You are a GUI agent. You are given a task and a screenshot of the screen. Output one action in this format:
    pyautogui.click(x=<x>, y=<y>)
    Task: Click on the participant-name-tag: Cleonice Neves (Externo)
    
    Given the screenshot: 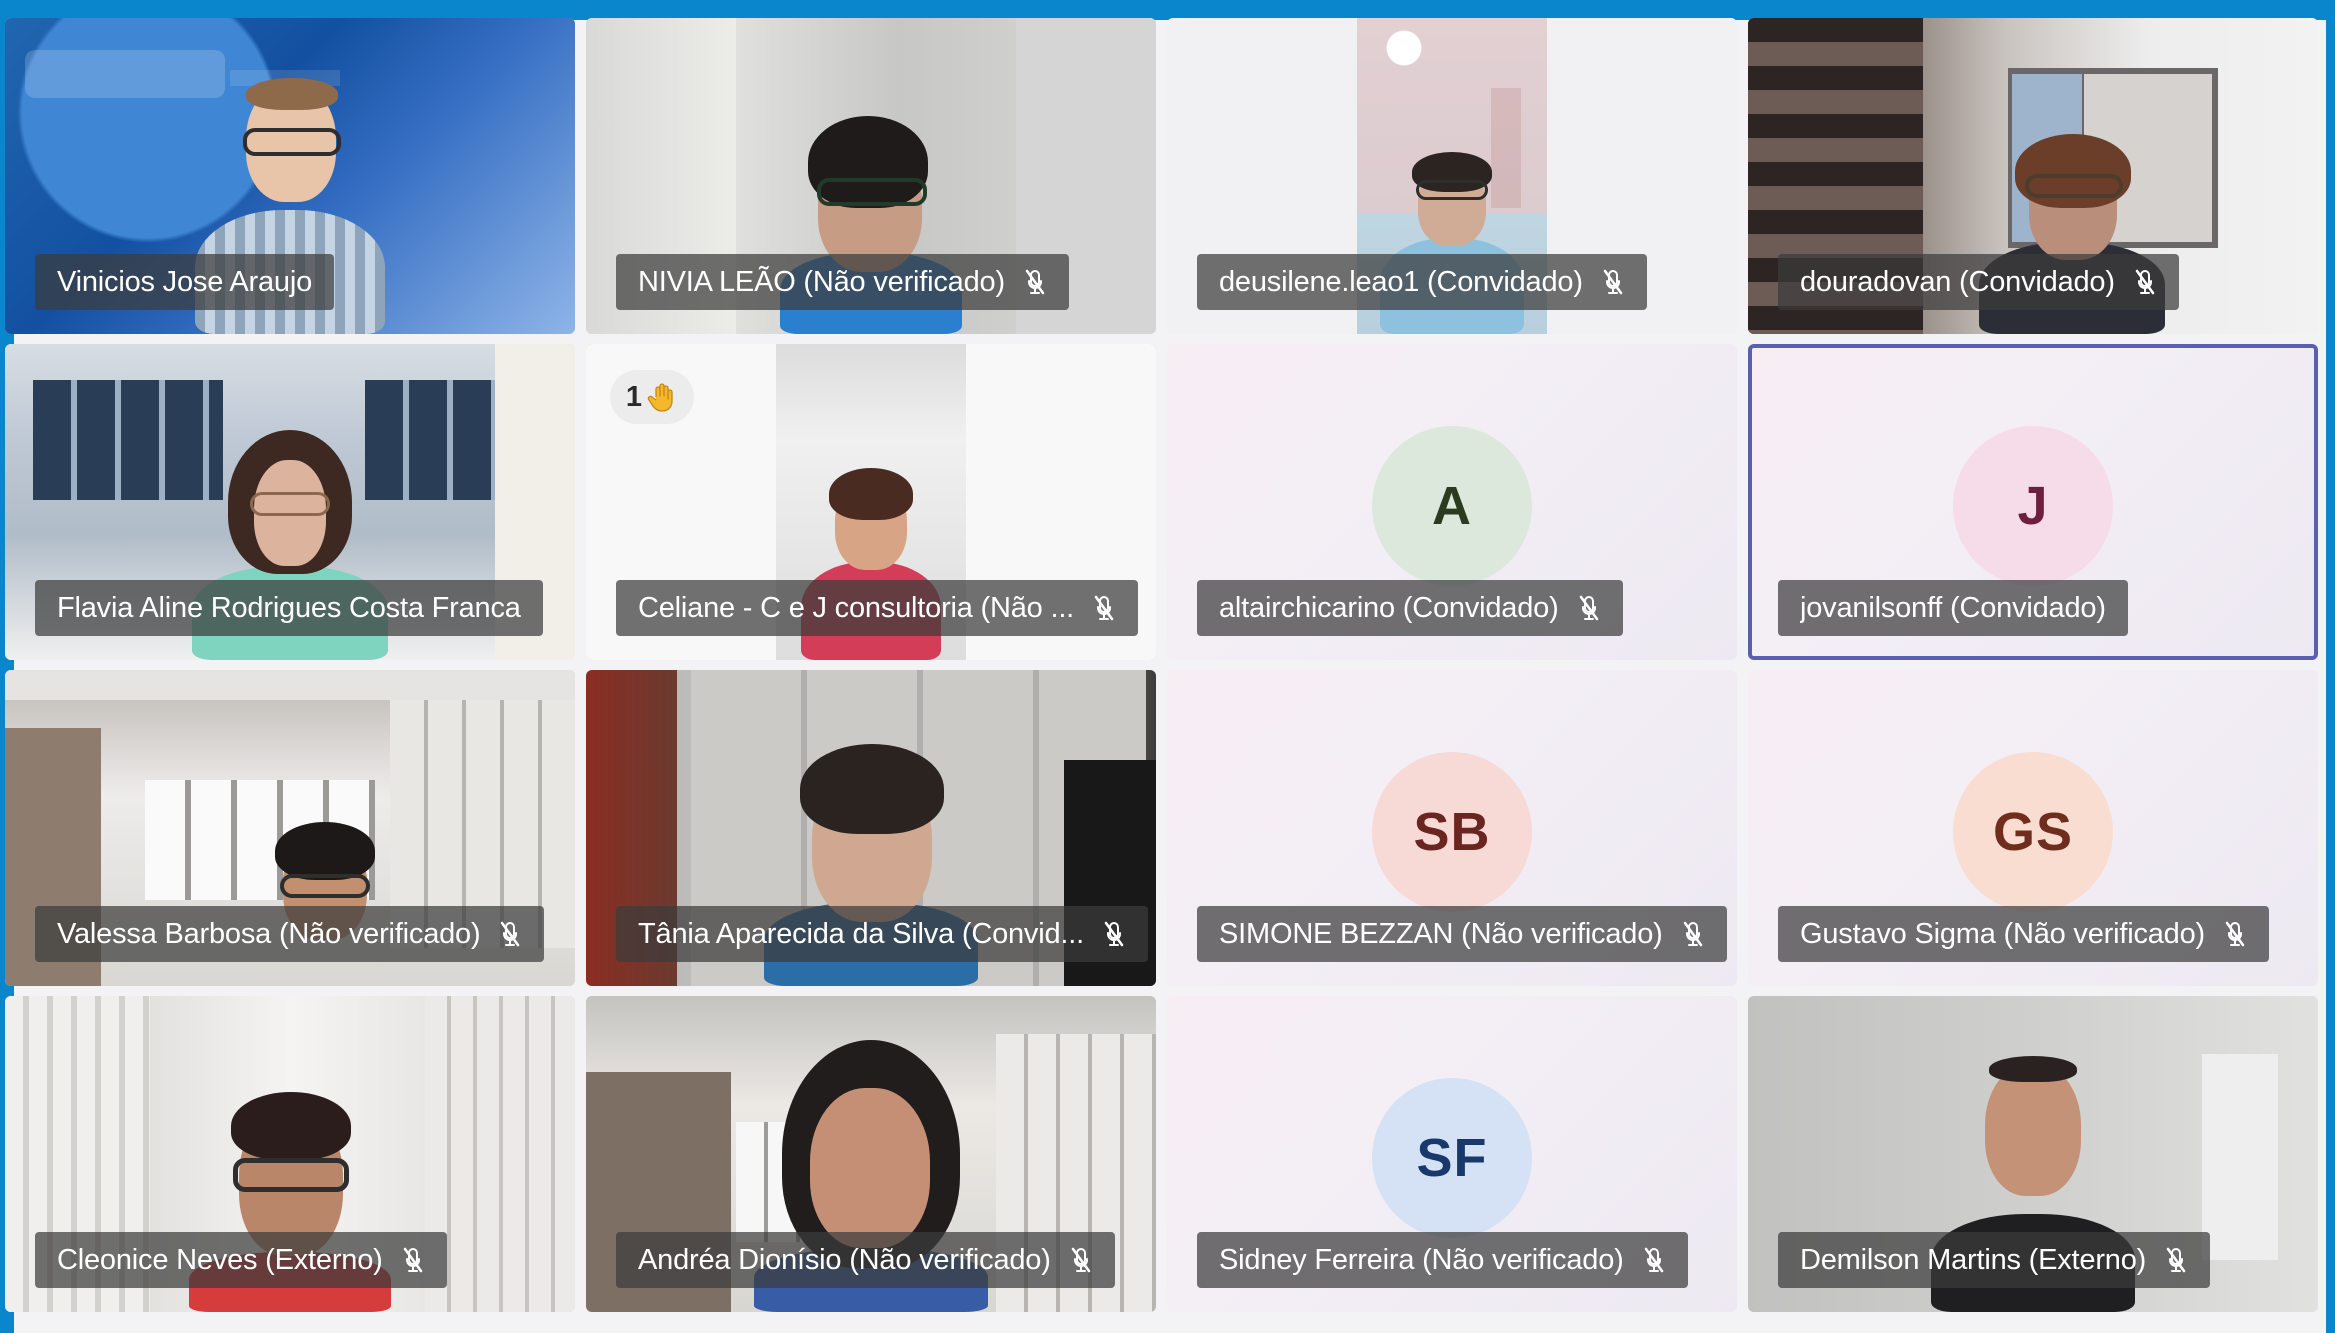 What is the action you would take?
    pyautogui.click(x=241, y=1260)
    